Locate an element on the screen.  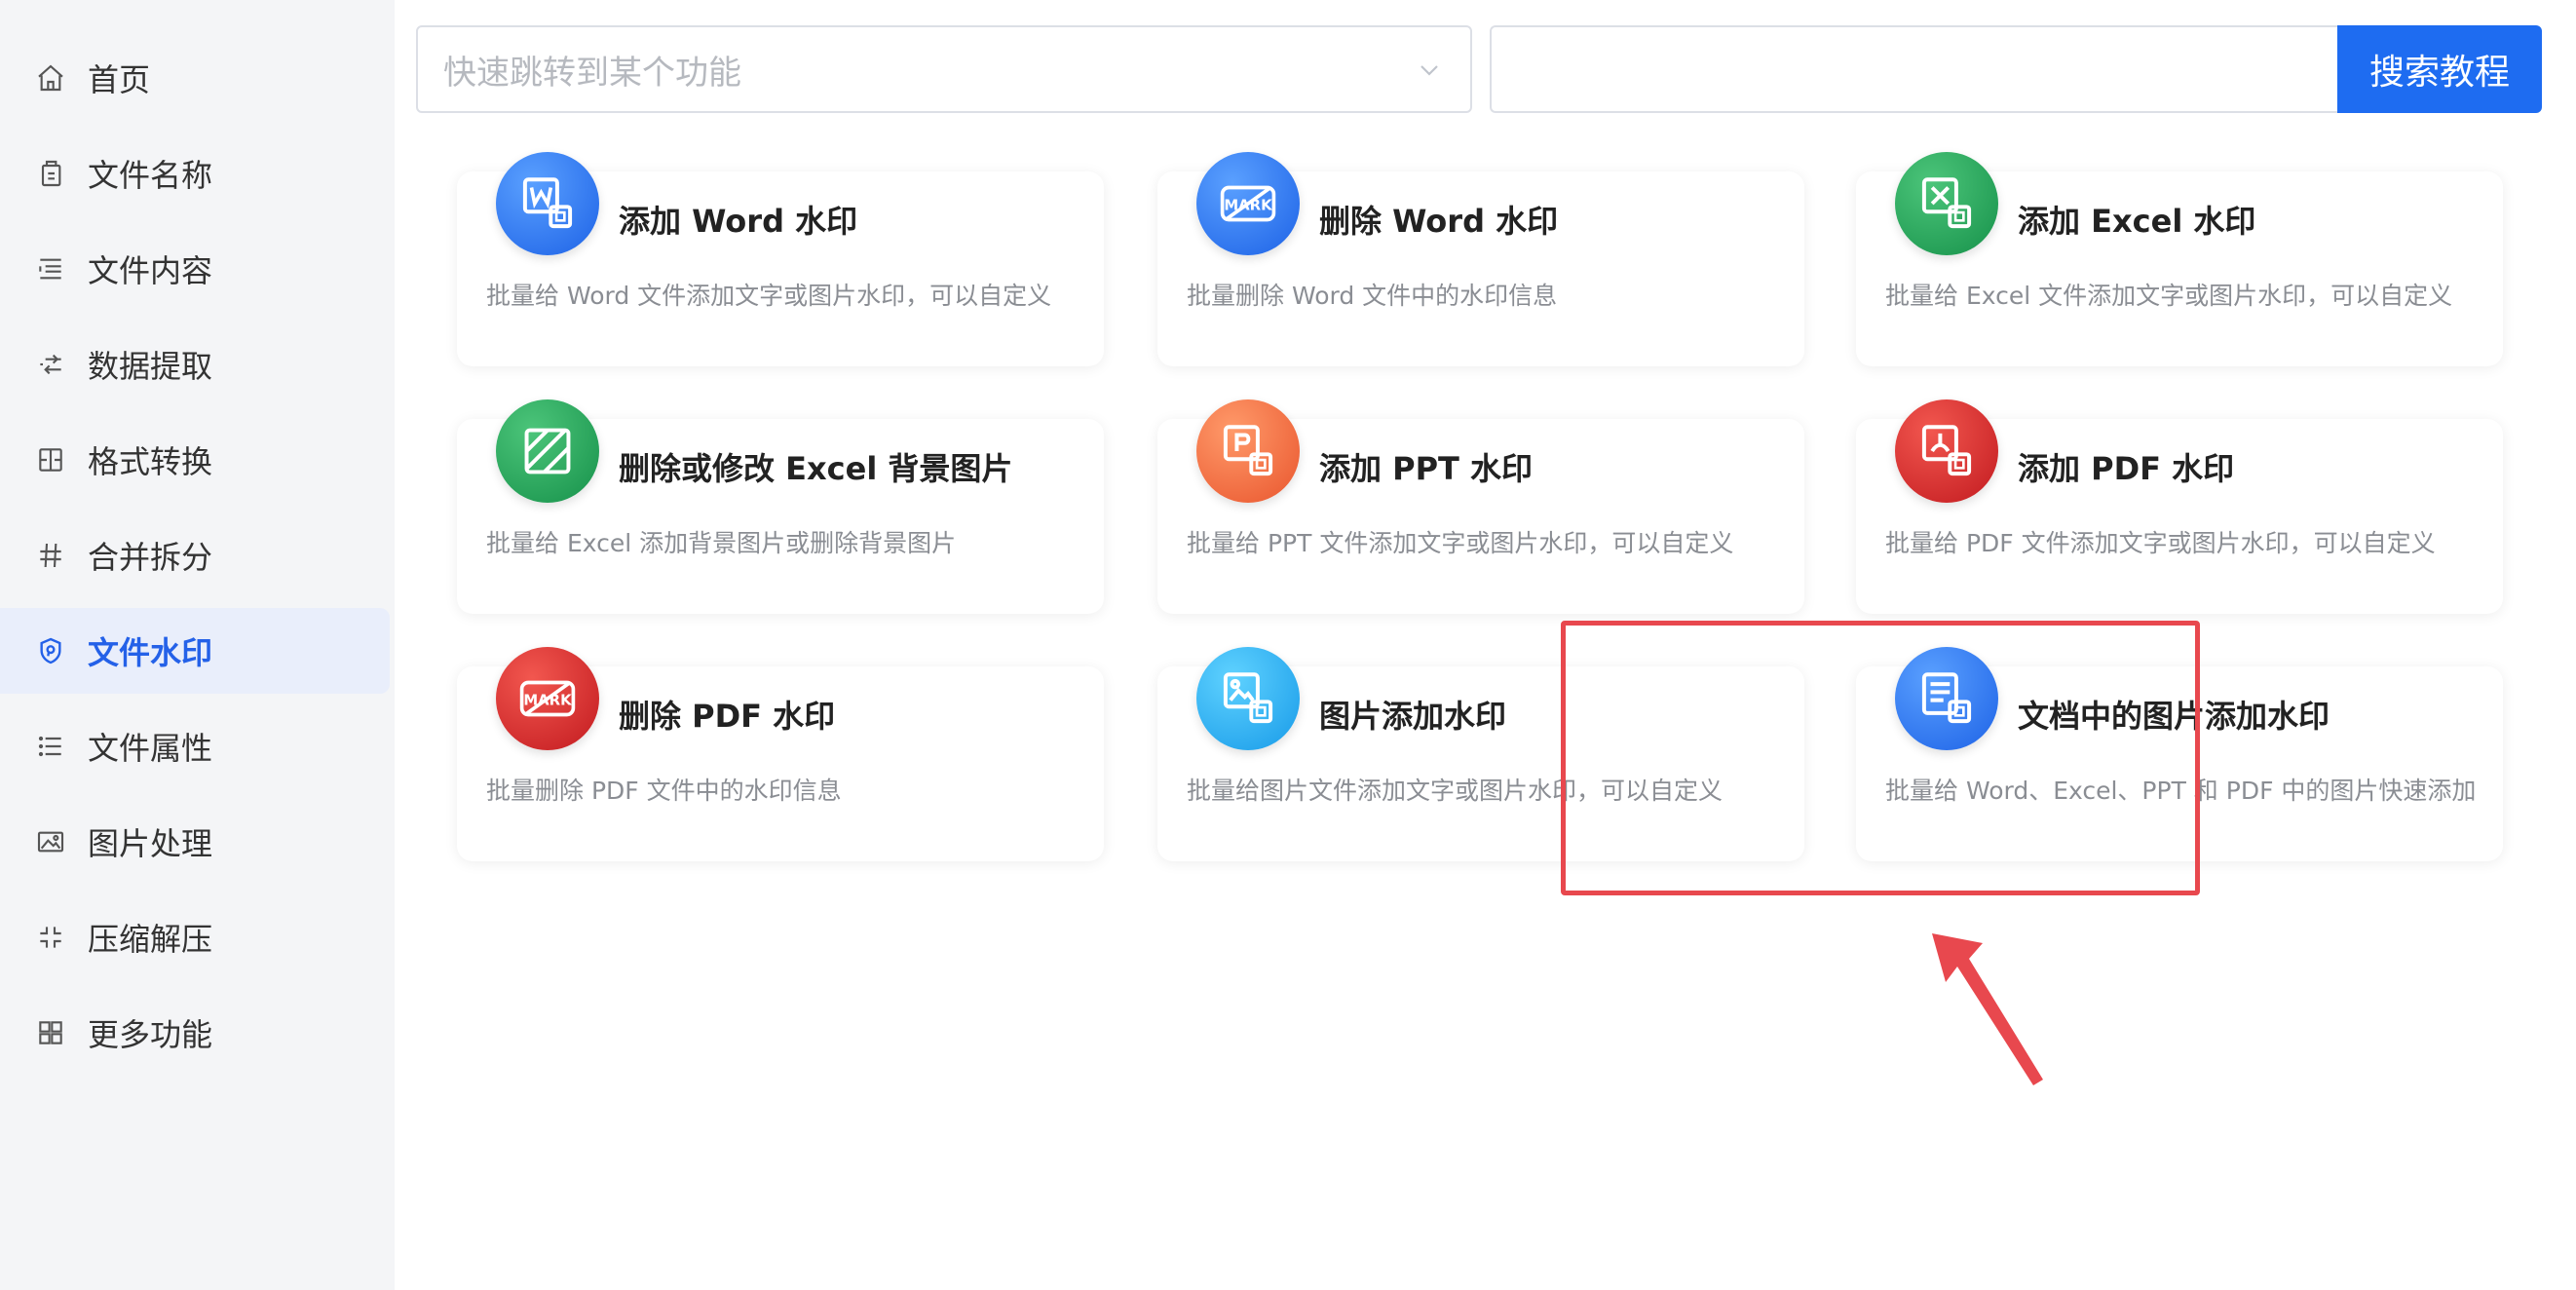
card-add-pdf-watermark: 添加 PDF 水印 批量给 PDF 文件添加文字或图片水印，可以自定义 is located at coordinates (2179, 506).